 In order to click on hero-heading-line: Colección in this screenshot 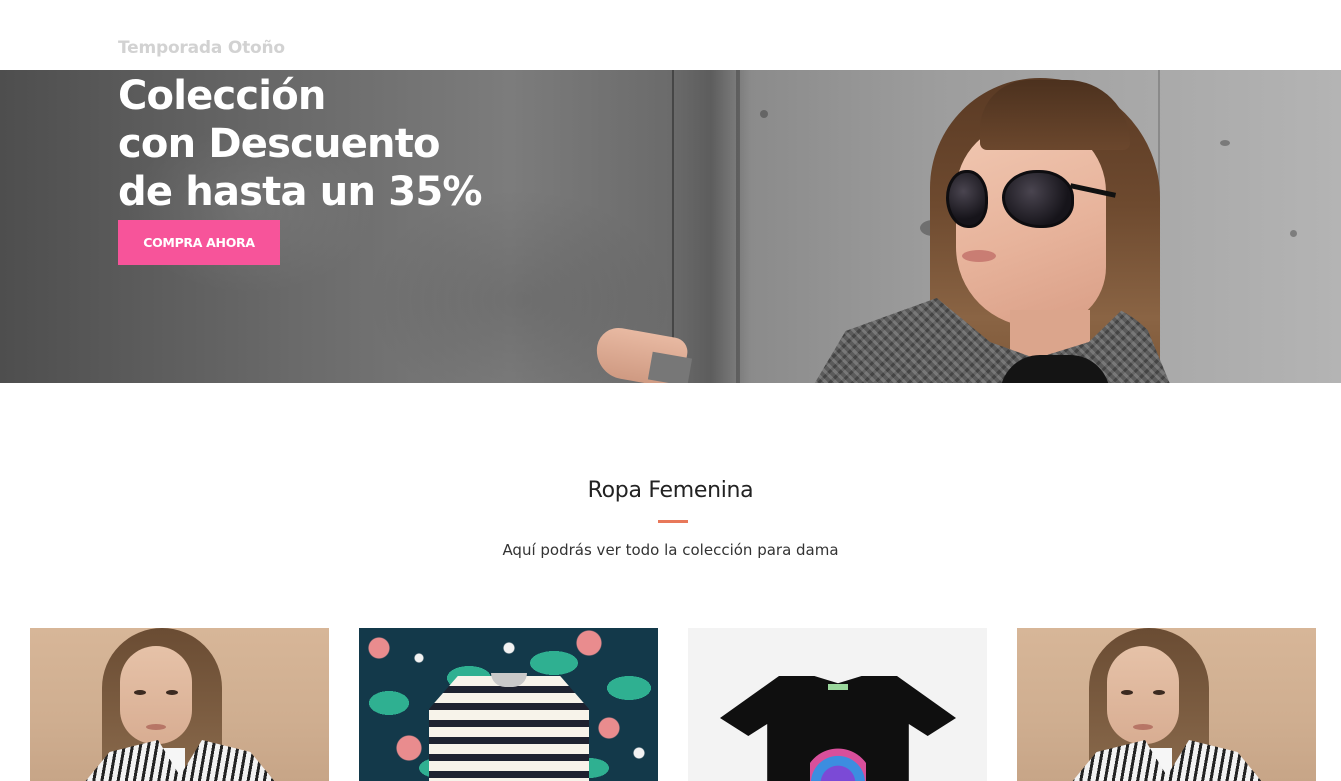, I will do `click(222, 96)`.